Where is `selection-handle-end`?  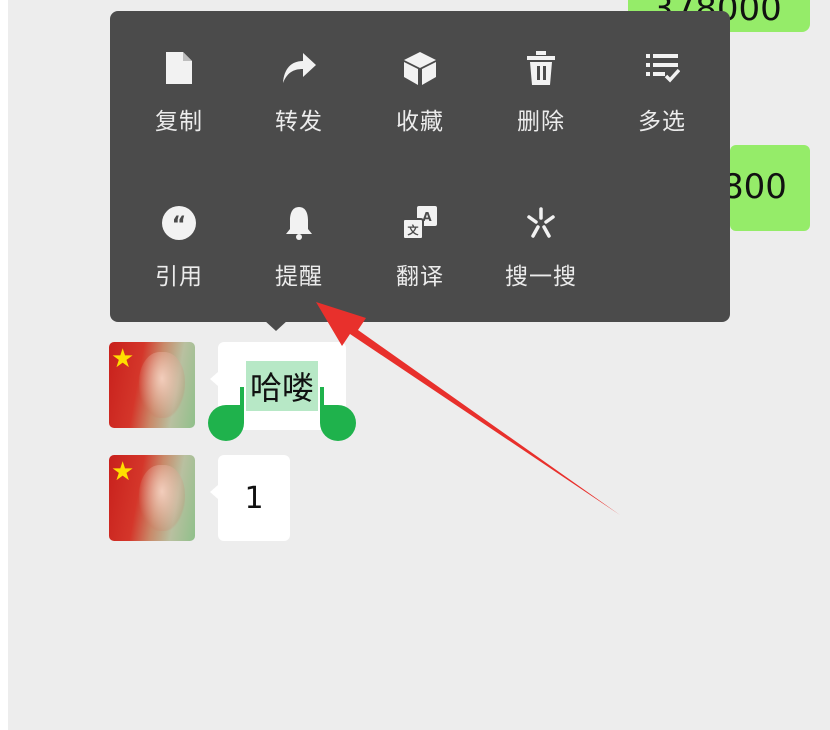
selection-handle-end is located at coordinates (338, 423).